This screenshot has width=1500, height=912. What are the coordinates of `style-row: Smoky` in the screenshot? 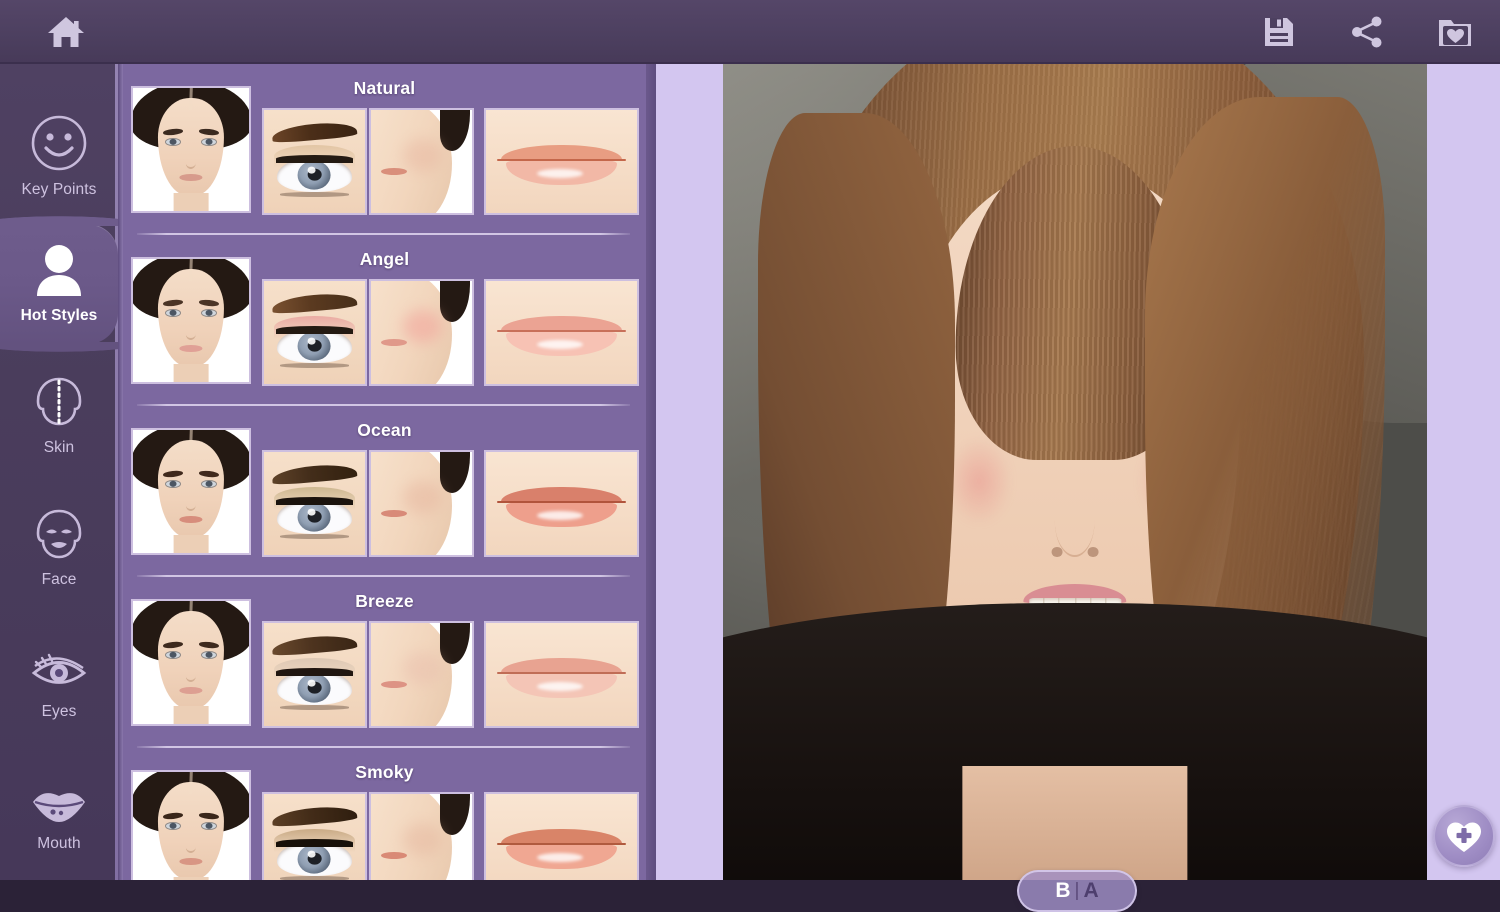 It's located at (384, 814).